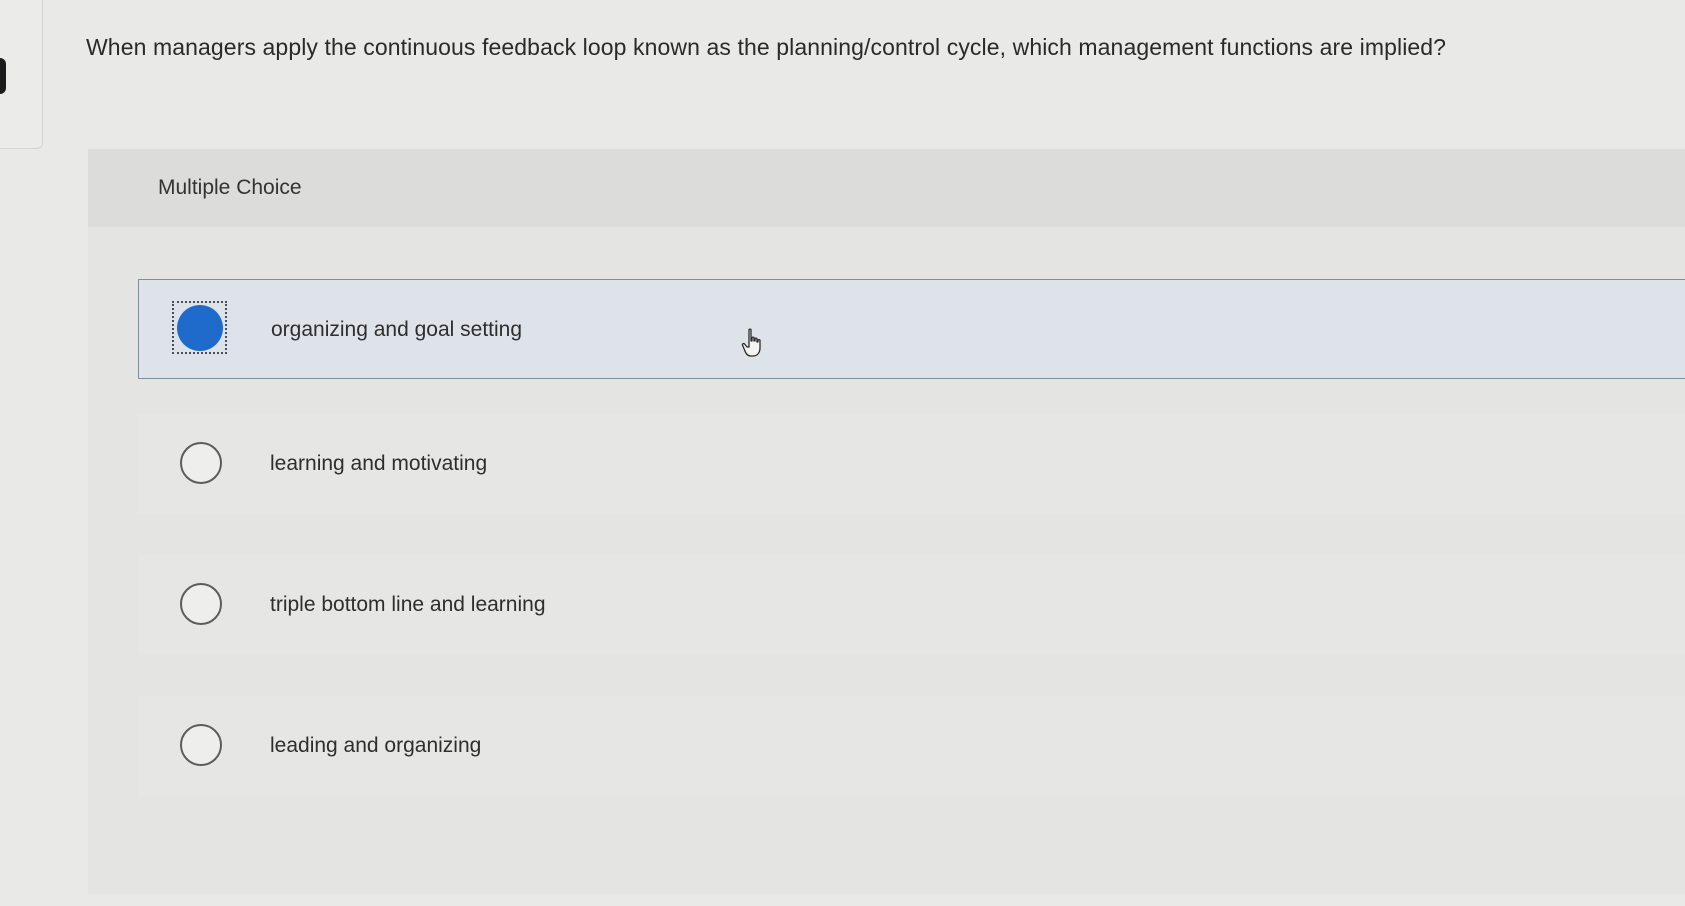 Image resolution: width=1685 pixels, height=906 pixels. Describe the element at coordinates (3, 76) in the screenshot. I see `edge-marker` at that location.